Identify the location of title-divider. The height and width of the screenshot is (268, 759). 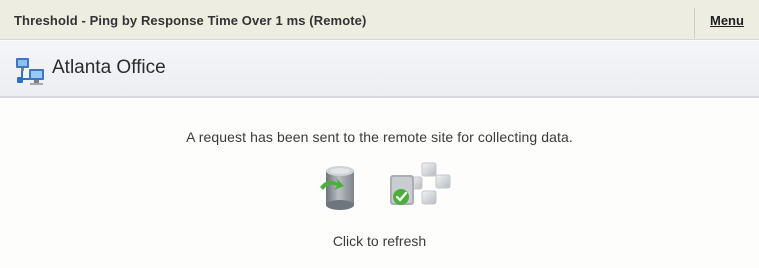
(694, 23).